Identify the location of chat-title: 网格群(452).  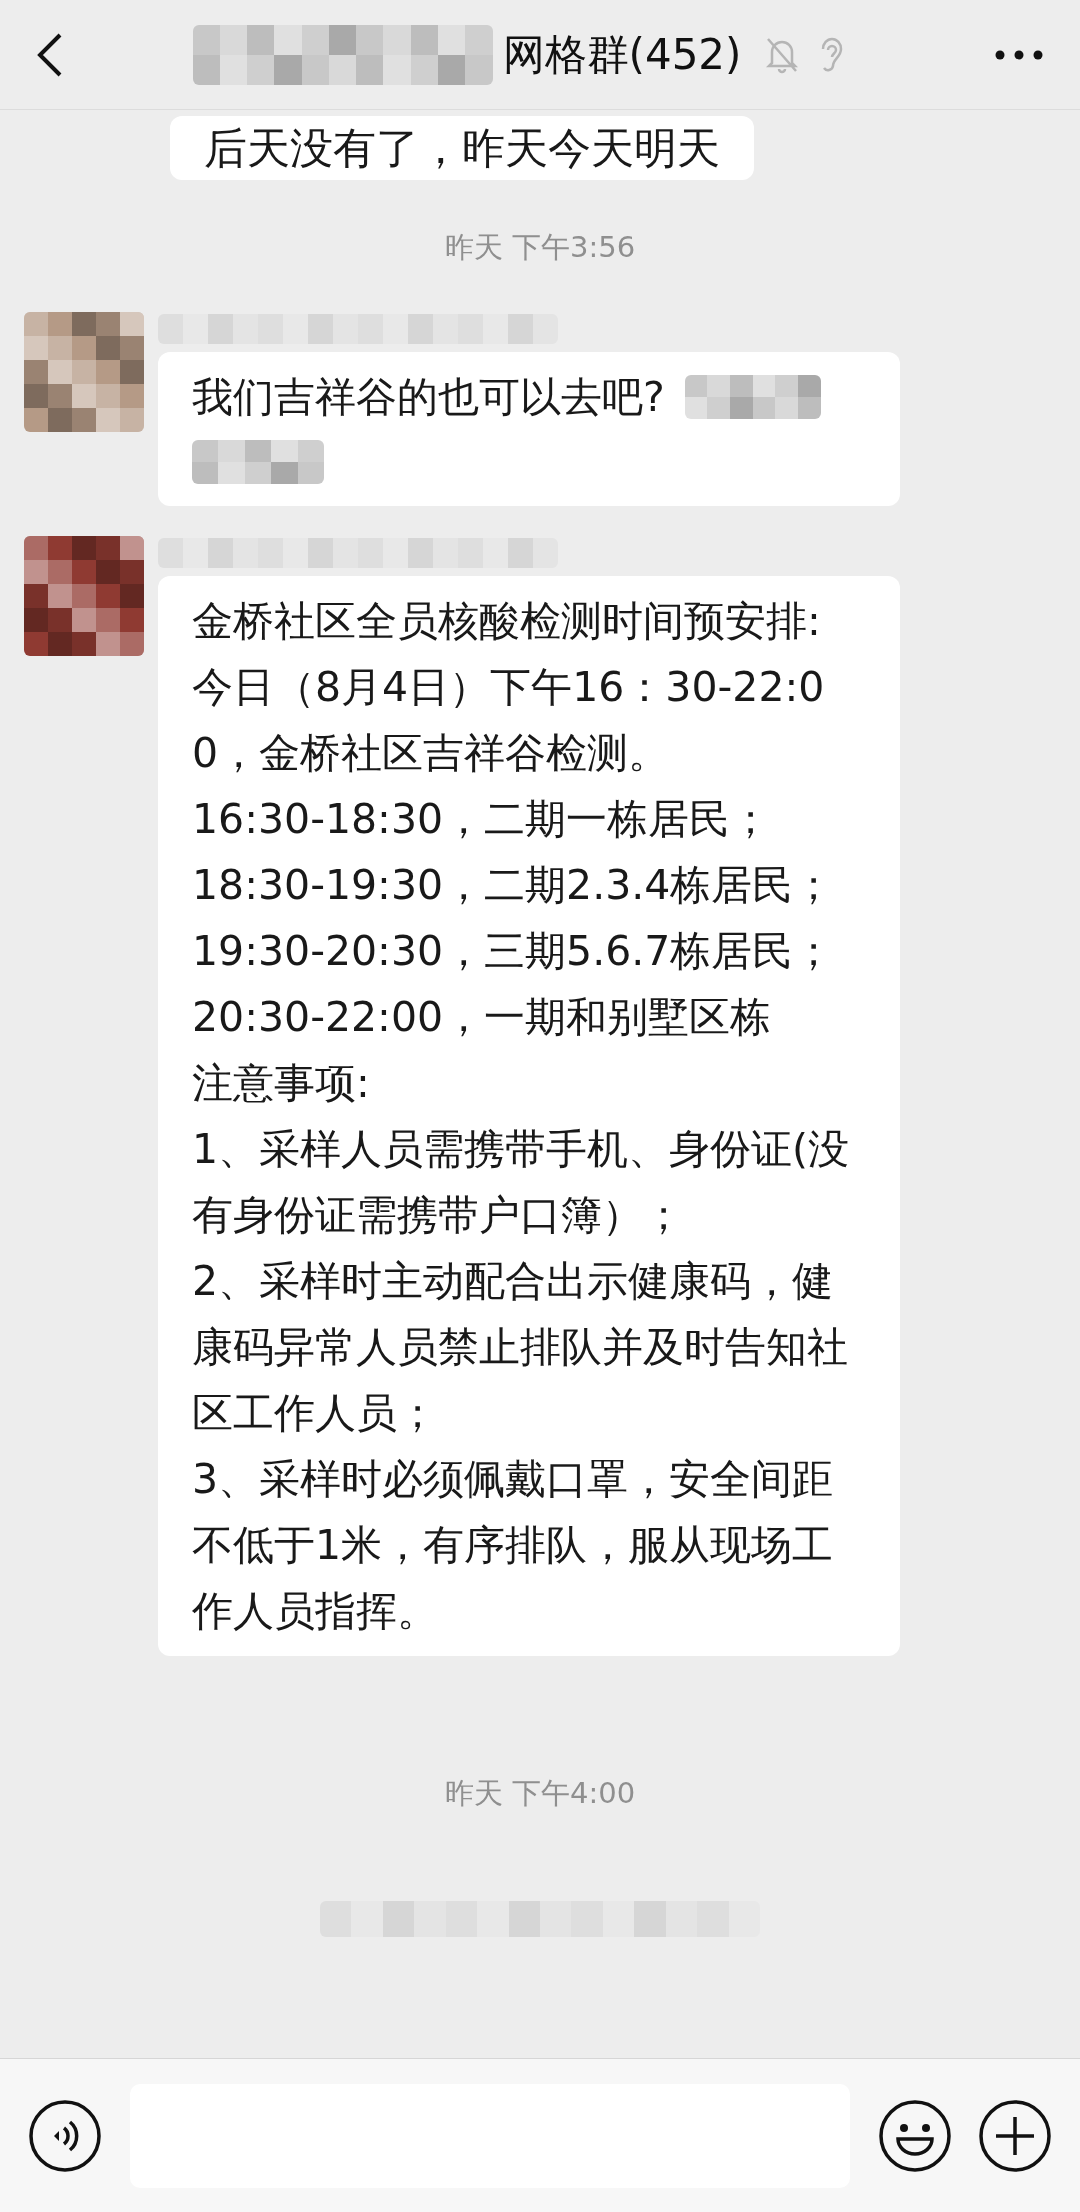
(622, 55).